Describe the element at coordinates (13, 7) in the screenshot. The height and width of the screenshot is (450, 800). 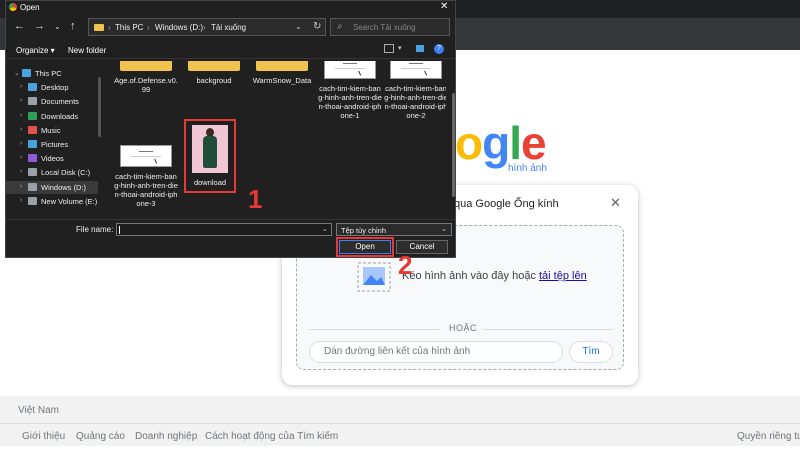
I see `chrome-icon` at that location.